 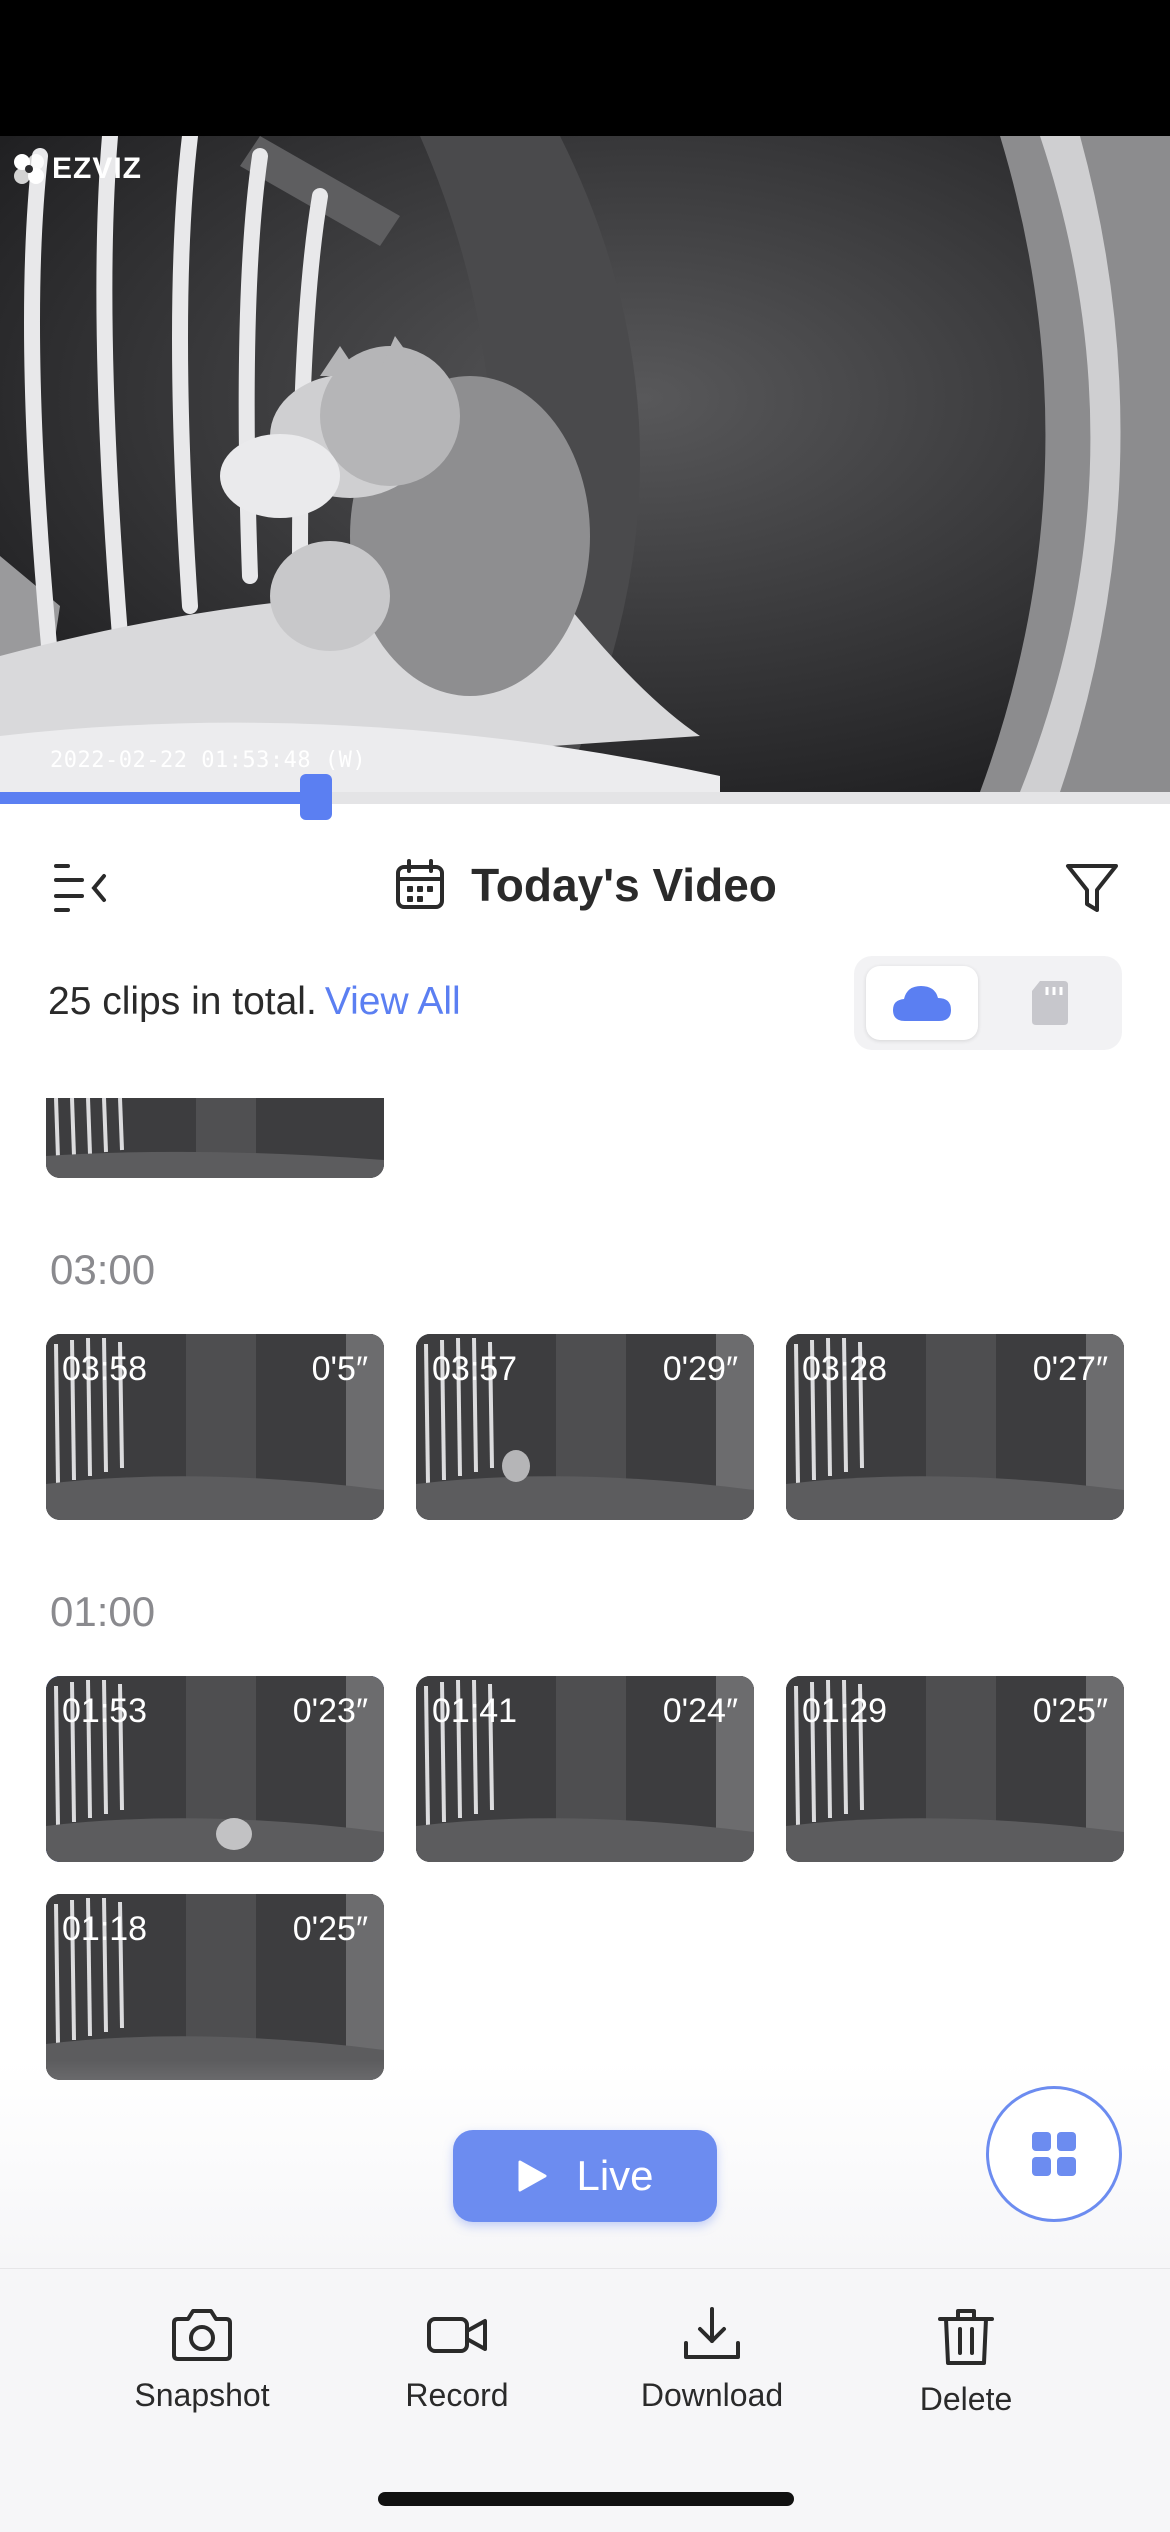 I want to click on trash-icon, so click(x=966, y=2337).